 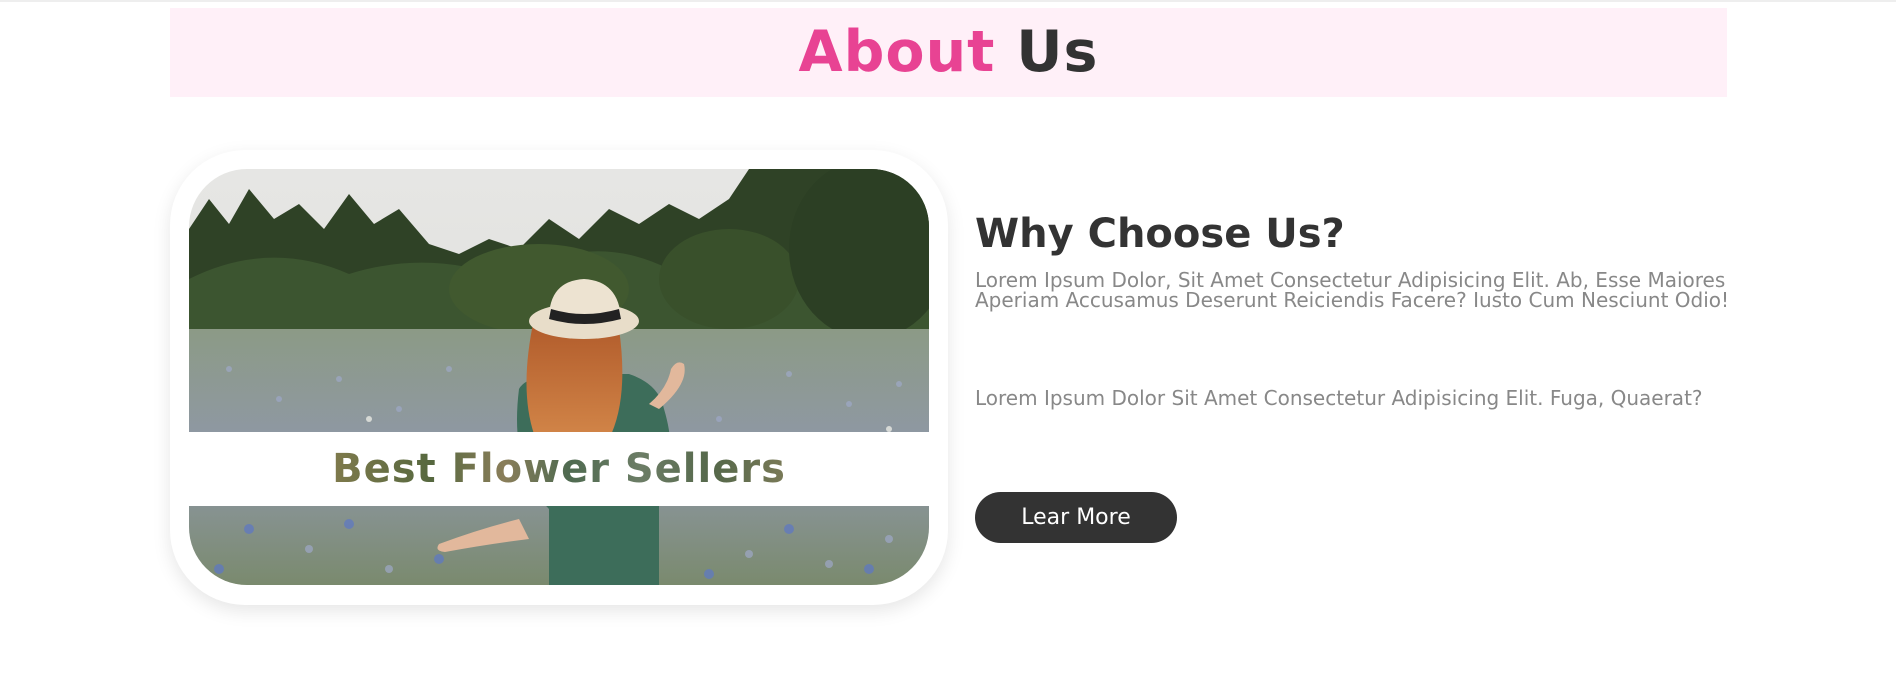 I want to click on caption-band: Best Flower Sellers, so click(x=559, y=469).